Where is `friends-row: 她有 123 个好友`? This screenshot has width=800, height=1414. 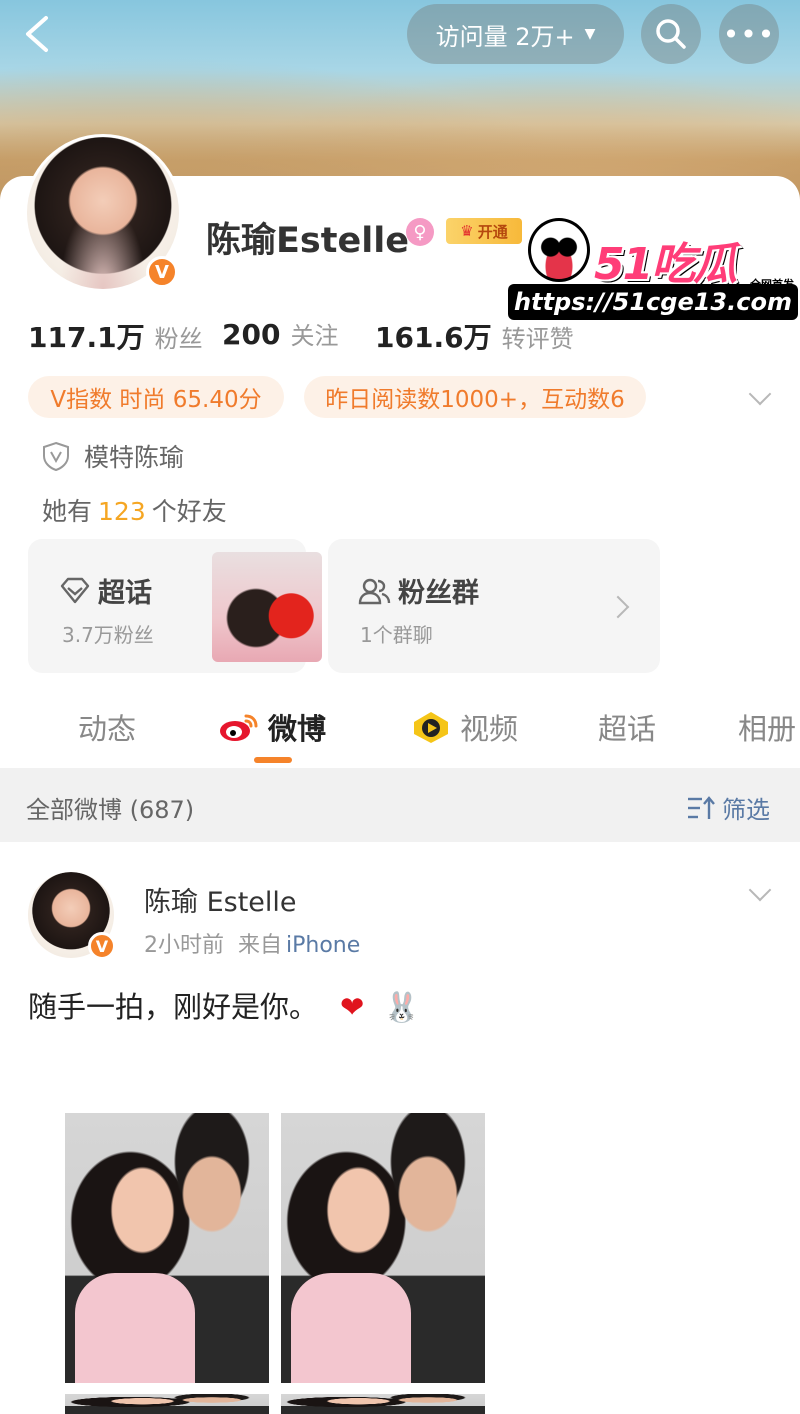
friends-row: 她有 123 个好友 is located at coordinates (134, 510).